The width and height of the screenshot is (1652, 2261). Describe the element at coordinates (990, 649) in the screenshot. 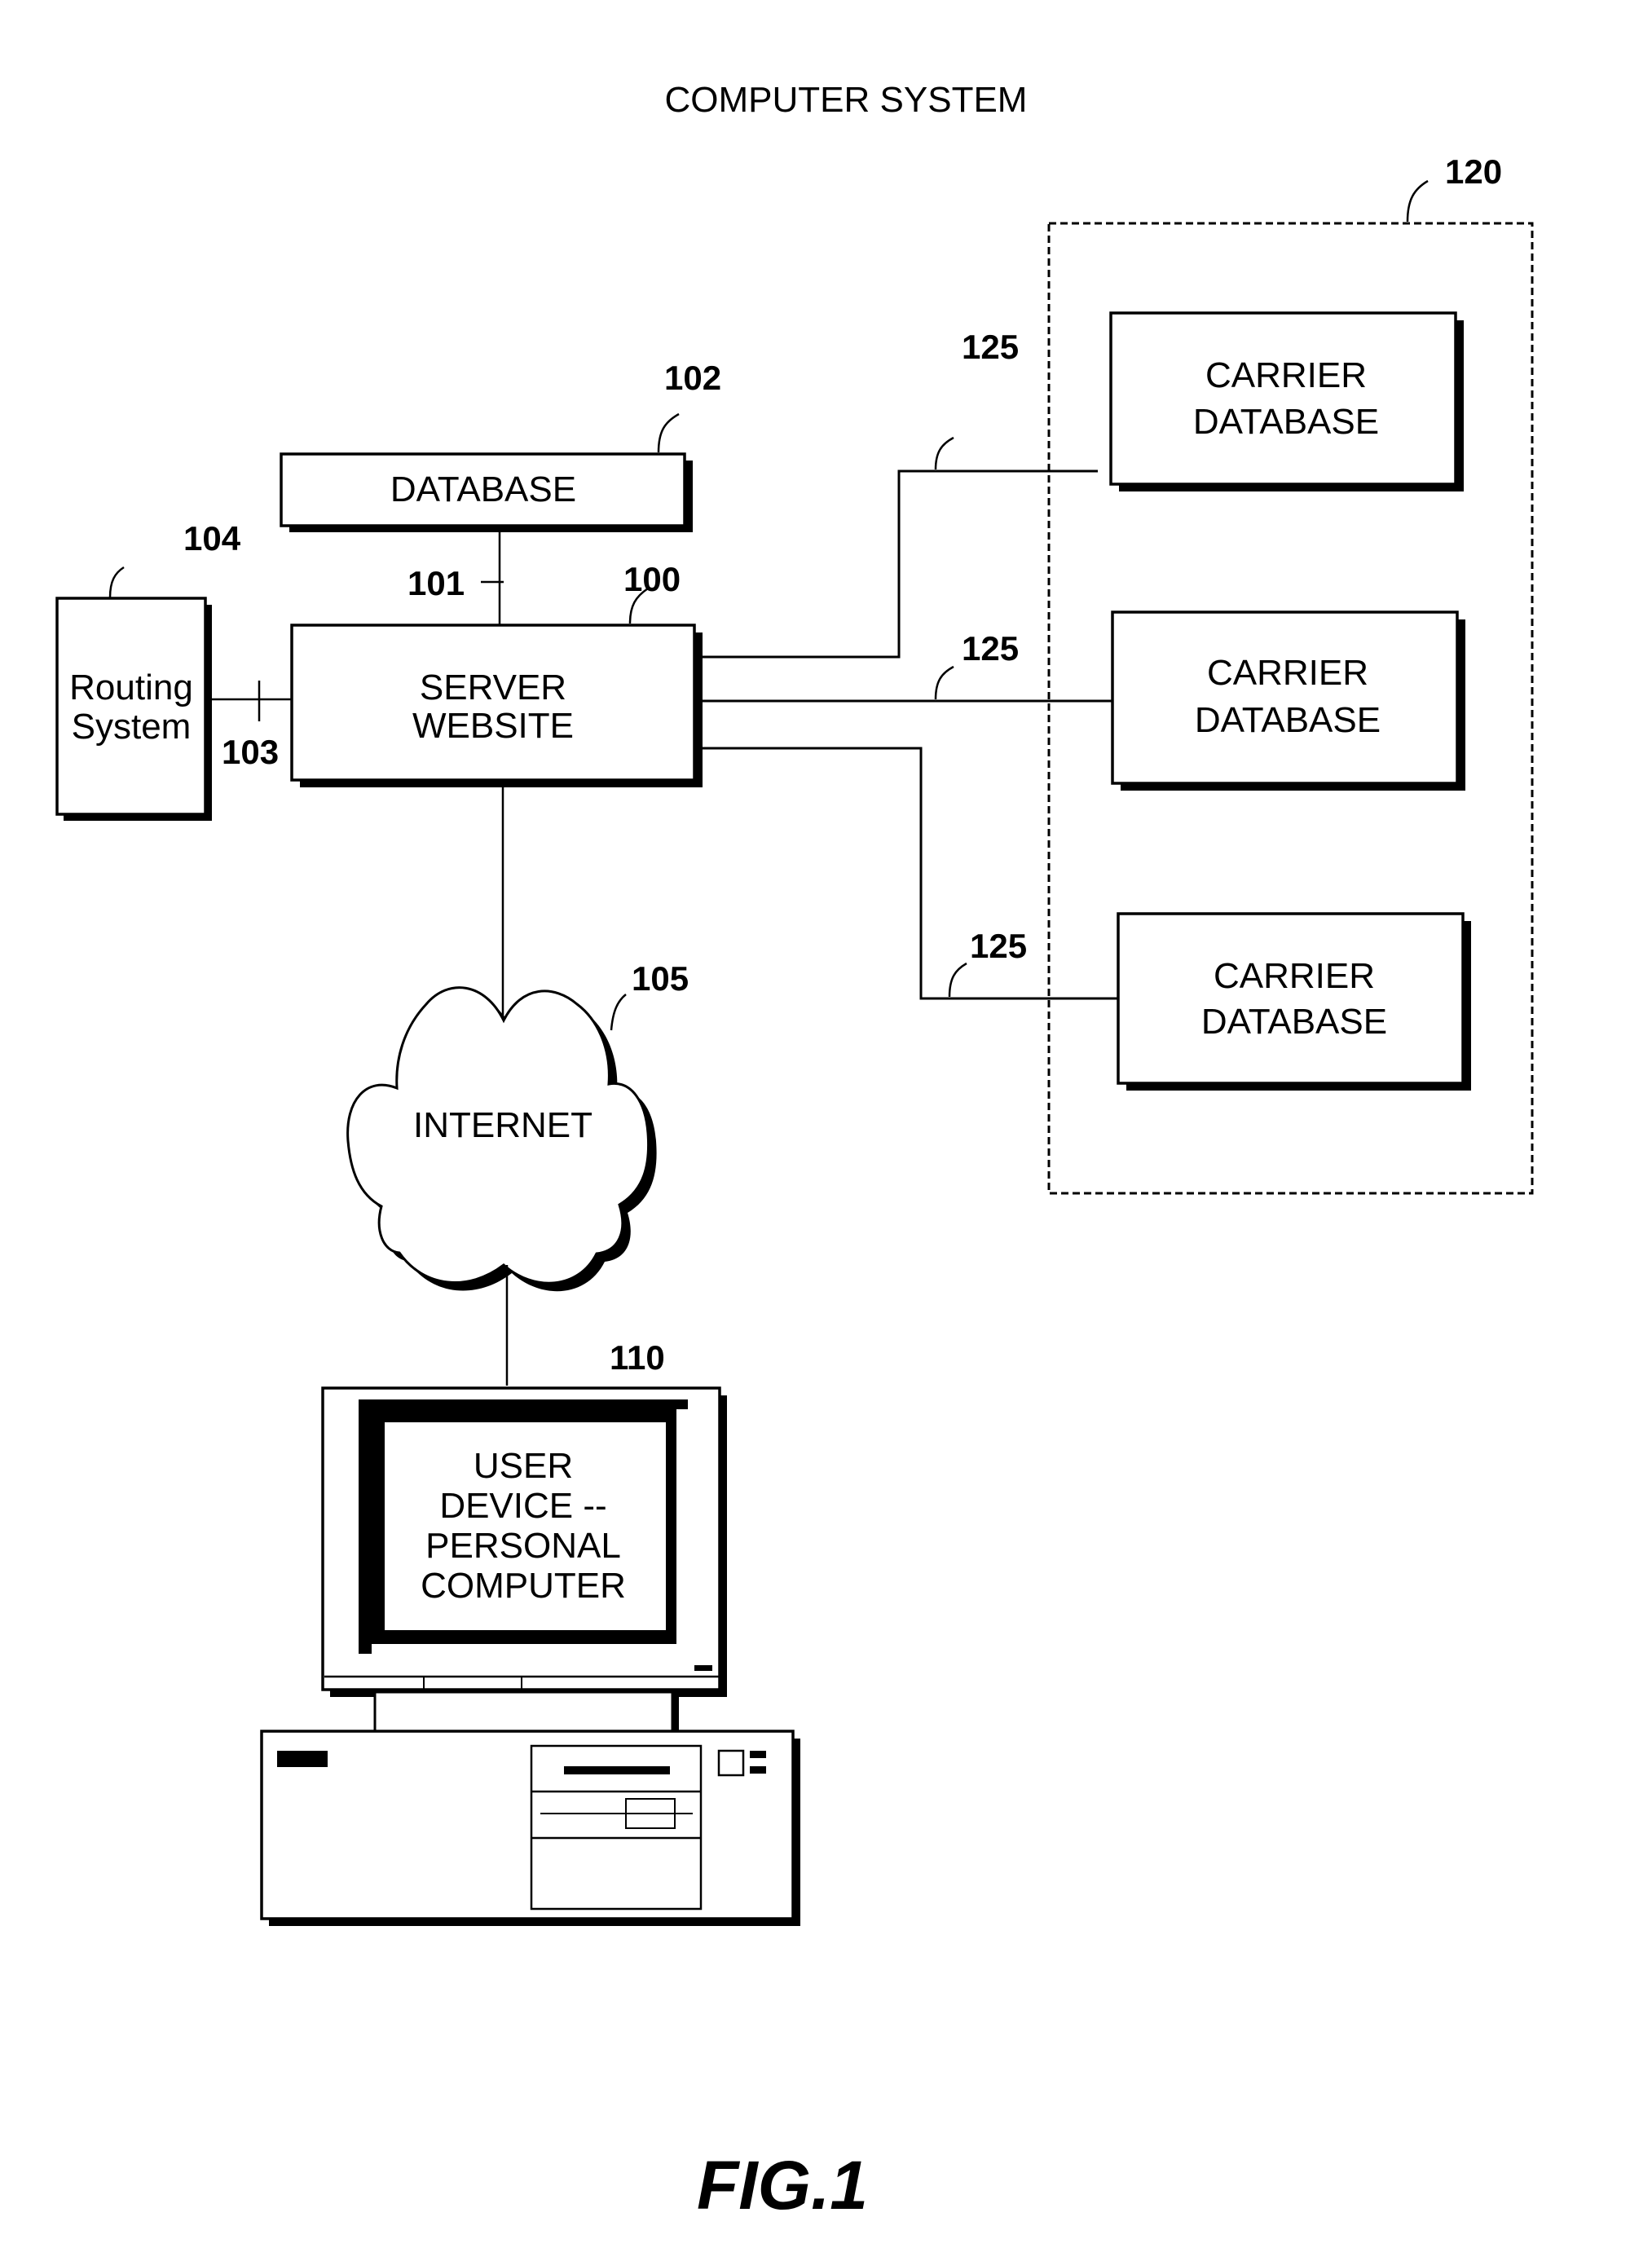

I see `ref-label-125-2: 125` at that location.